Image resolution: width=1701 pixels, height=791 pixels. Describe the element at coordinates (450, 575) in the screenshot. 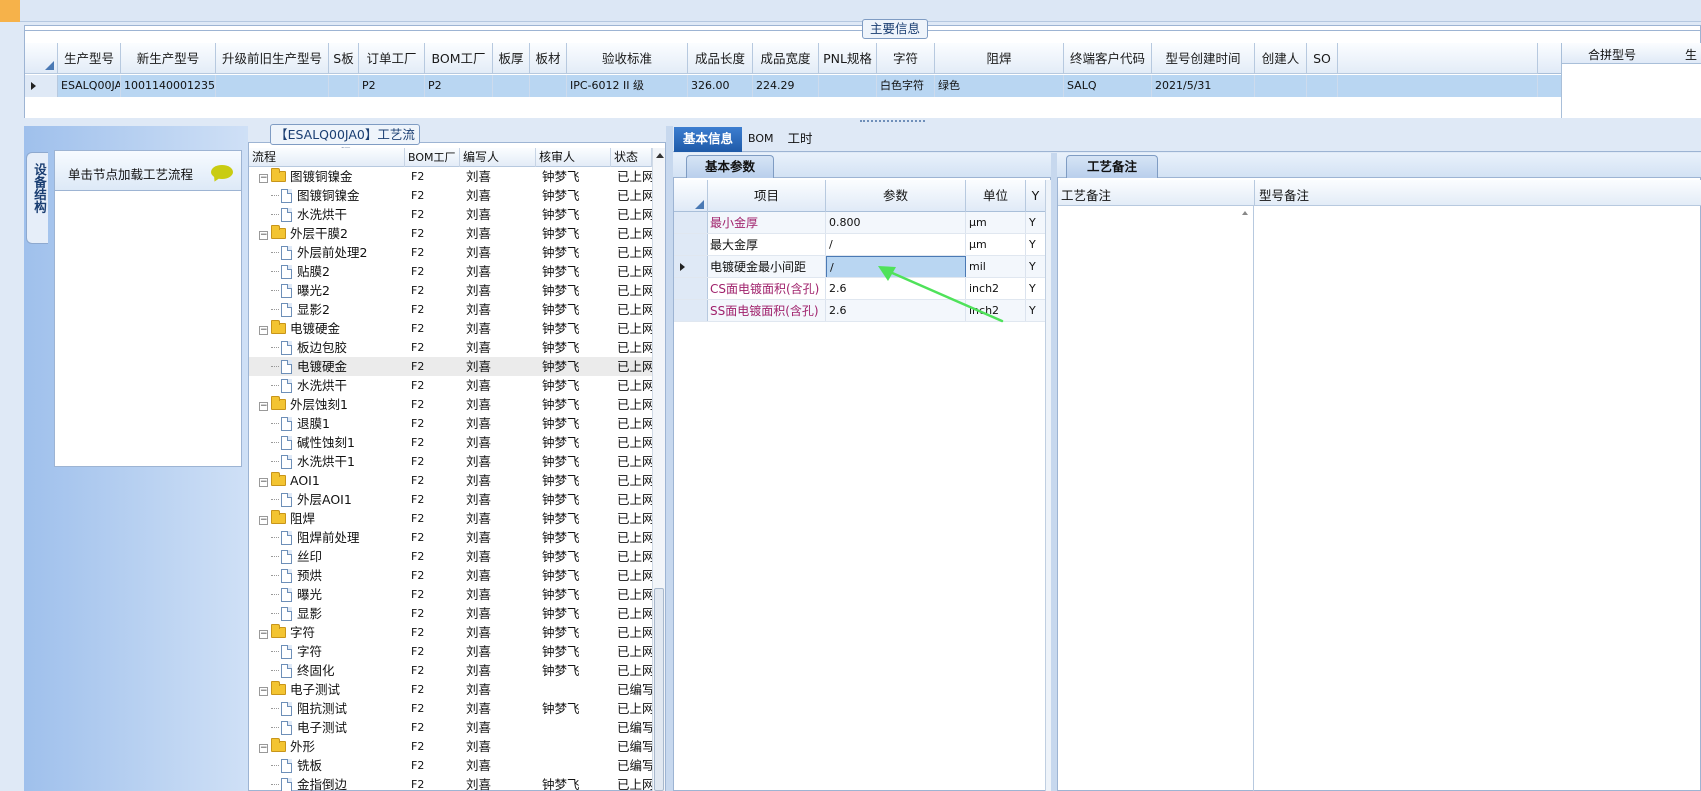

I see `process-tree-row: 预烘 F2 刘喜 钟梦飞 已上网` at that location.